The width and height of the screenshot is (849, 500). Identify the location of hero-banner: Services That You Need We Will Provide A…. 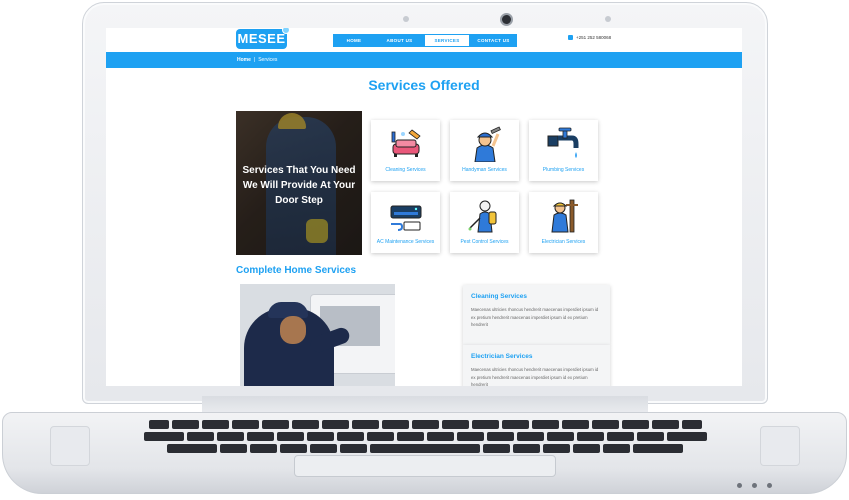
(299, 183).